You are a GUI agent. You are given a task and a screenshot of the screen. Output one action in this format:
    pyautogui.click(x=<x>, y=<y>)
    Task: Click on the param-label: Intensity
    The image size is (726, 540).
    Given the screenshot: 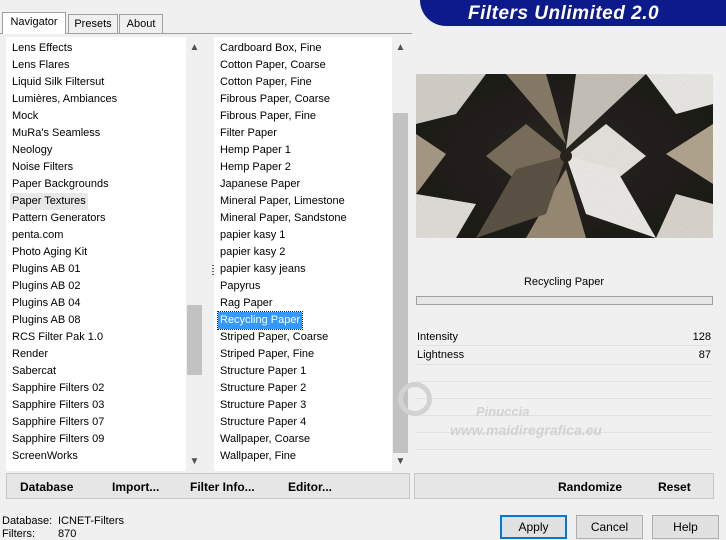 What is the action you would take?
    pyautogui.click(x=437, y=337)
    